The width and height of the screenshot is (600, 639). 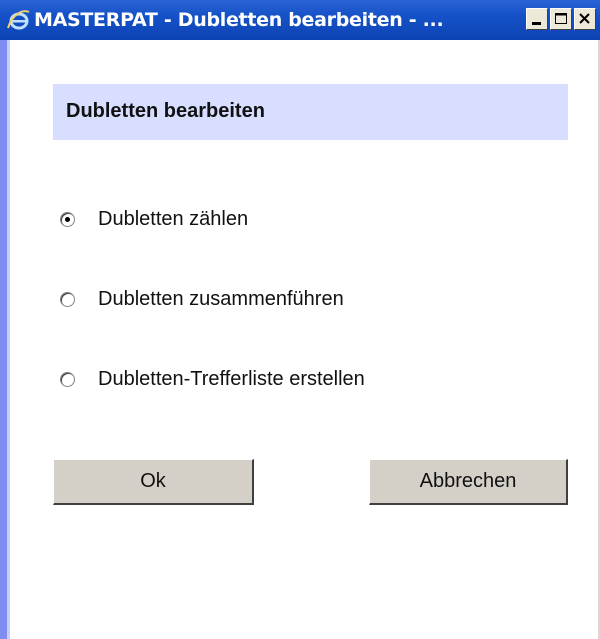 I want to click on close-button, so click(x=585, y=19).